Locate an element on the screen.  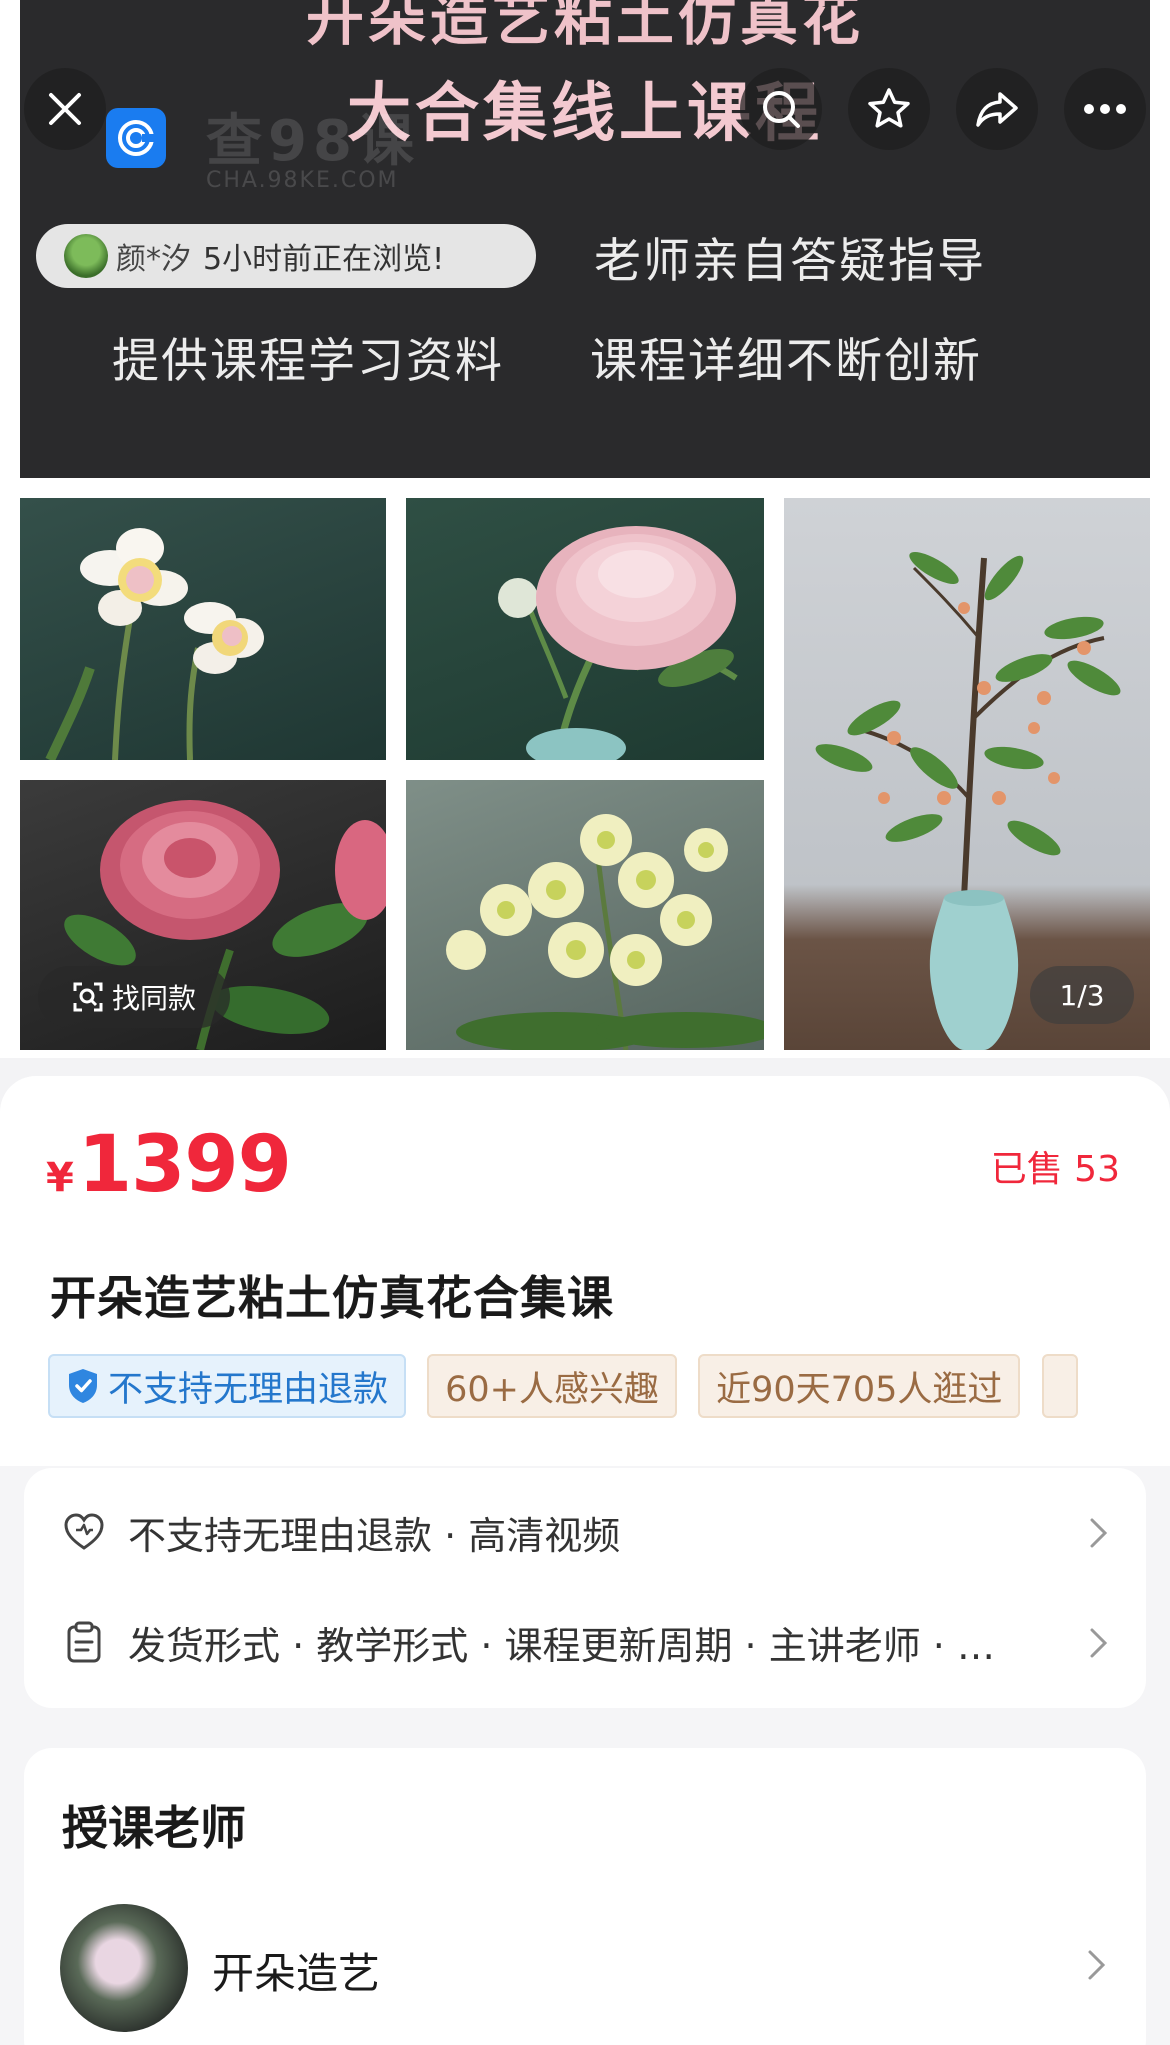
product-title: 开朵造艺粘土仿真花合集课 is located at coordinates (332, 1298).